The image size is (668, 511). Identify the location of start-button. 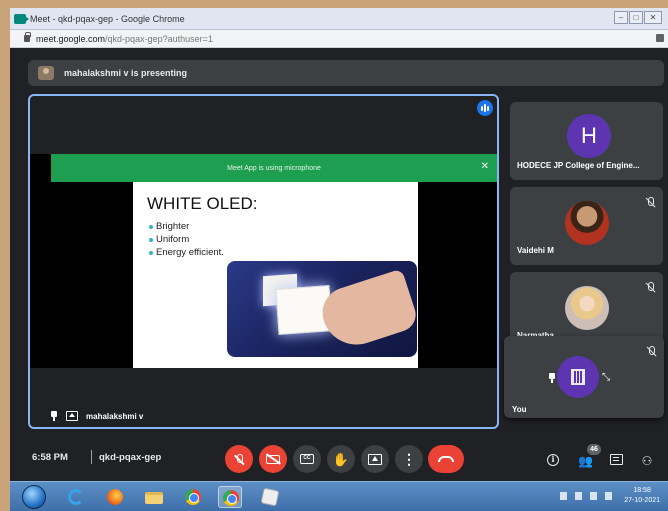
(34, 497).